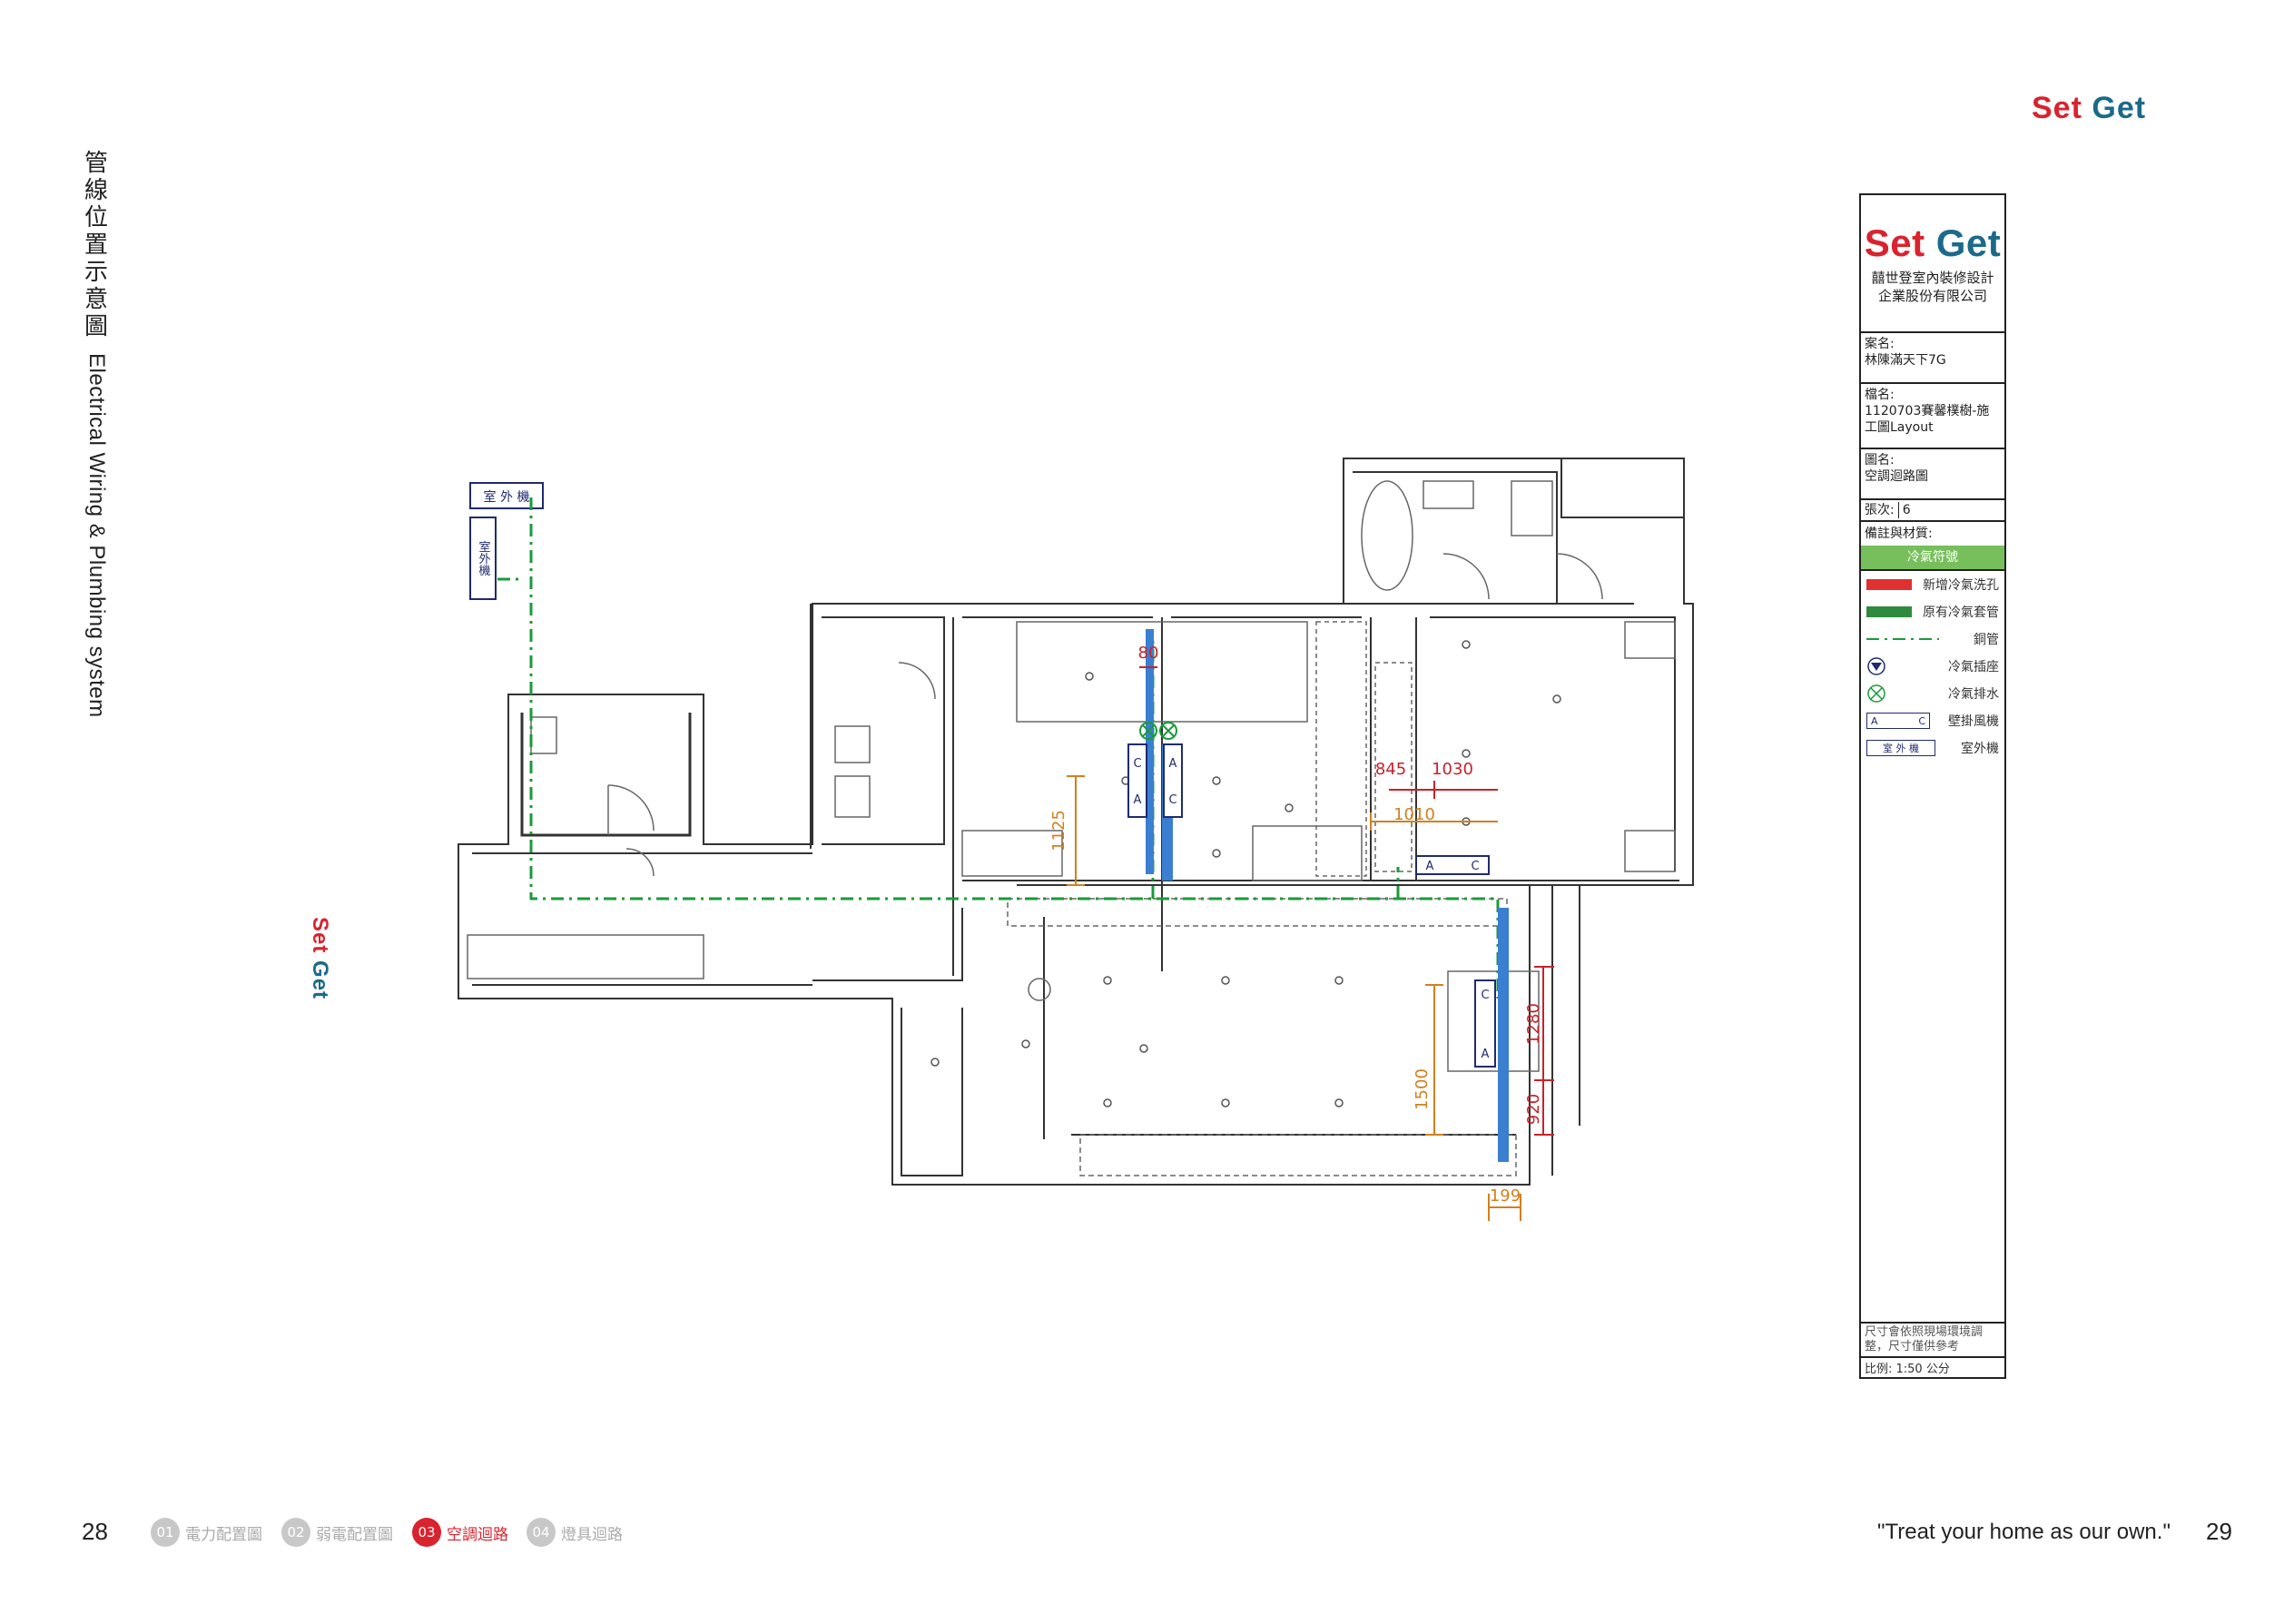  What do you see at coordinates (1899, 534) in the screenshot?
I see `notes-label: 備註與材質:` at bounding box center [1899, 534].